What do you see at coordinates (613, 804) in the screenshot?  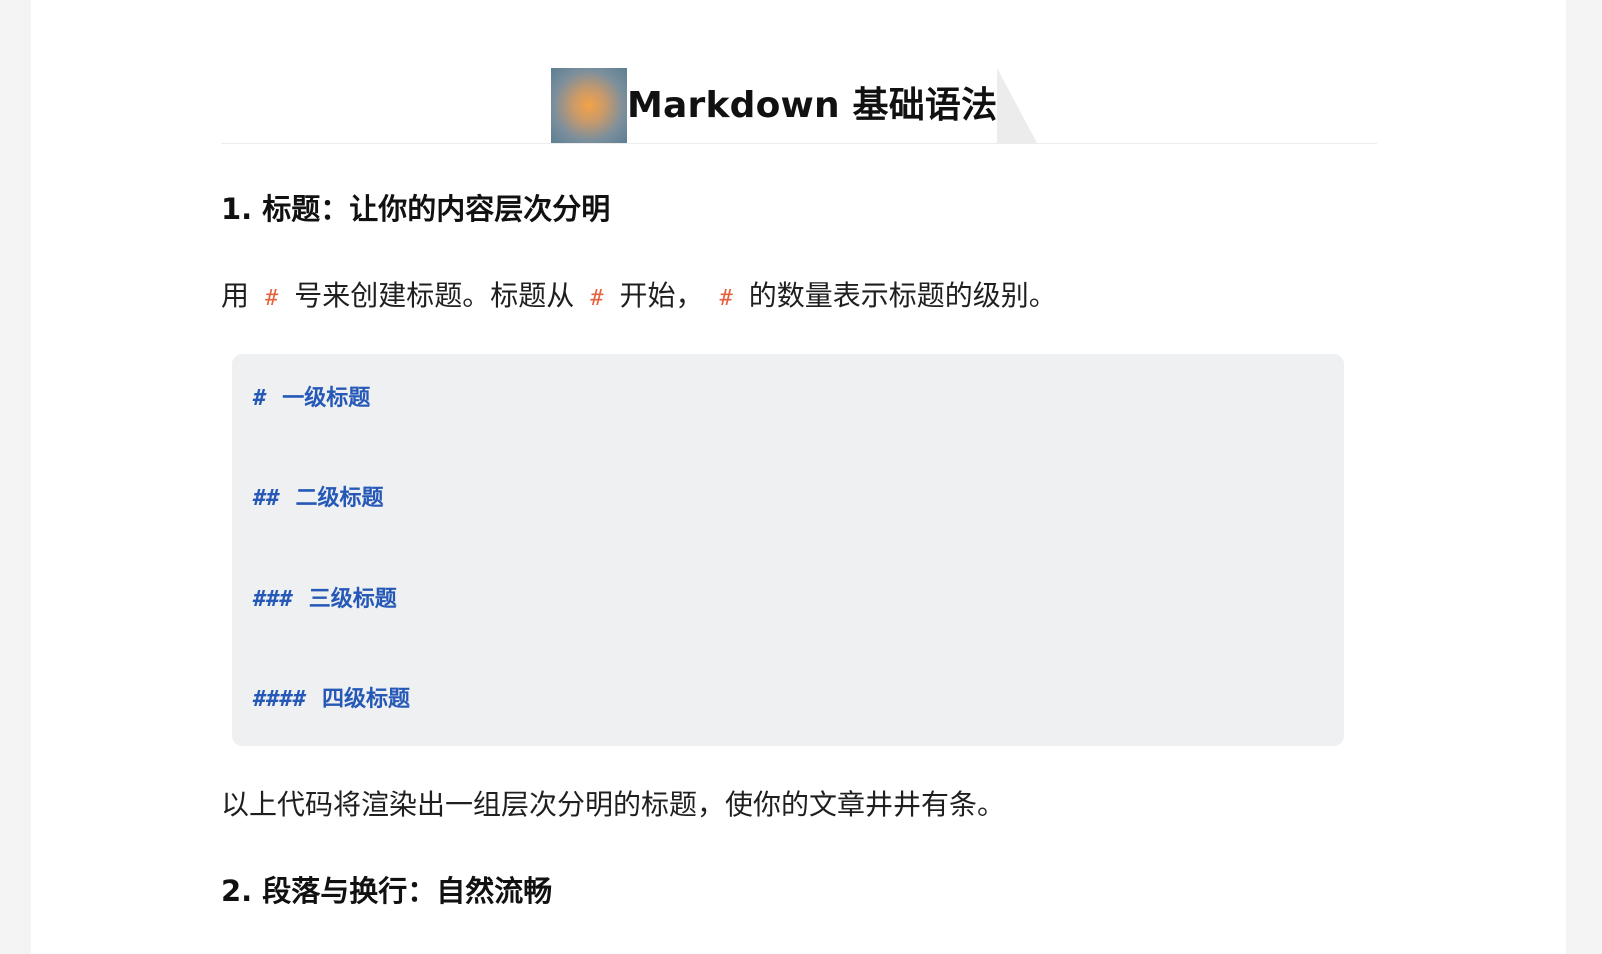 I see `outro-paragraph: 以上代码将渲染出一组层次分明的标题，使你的文章井井有条。` at bounding box center [613, 804].